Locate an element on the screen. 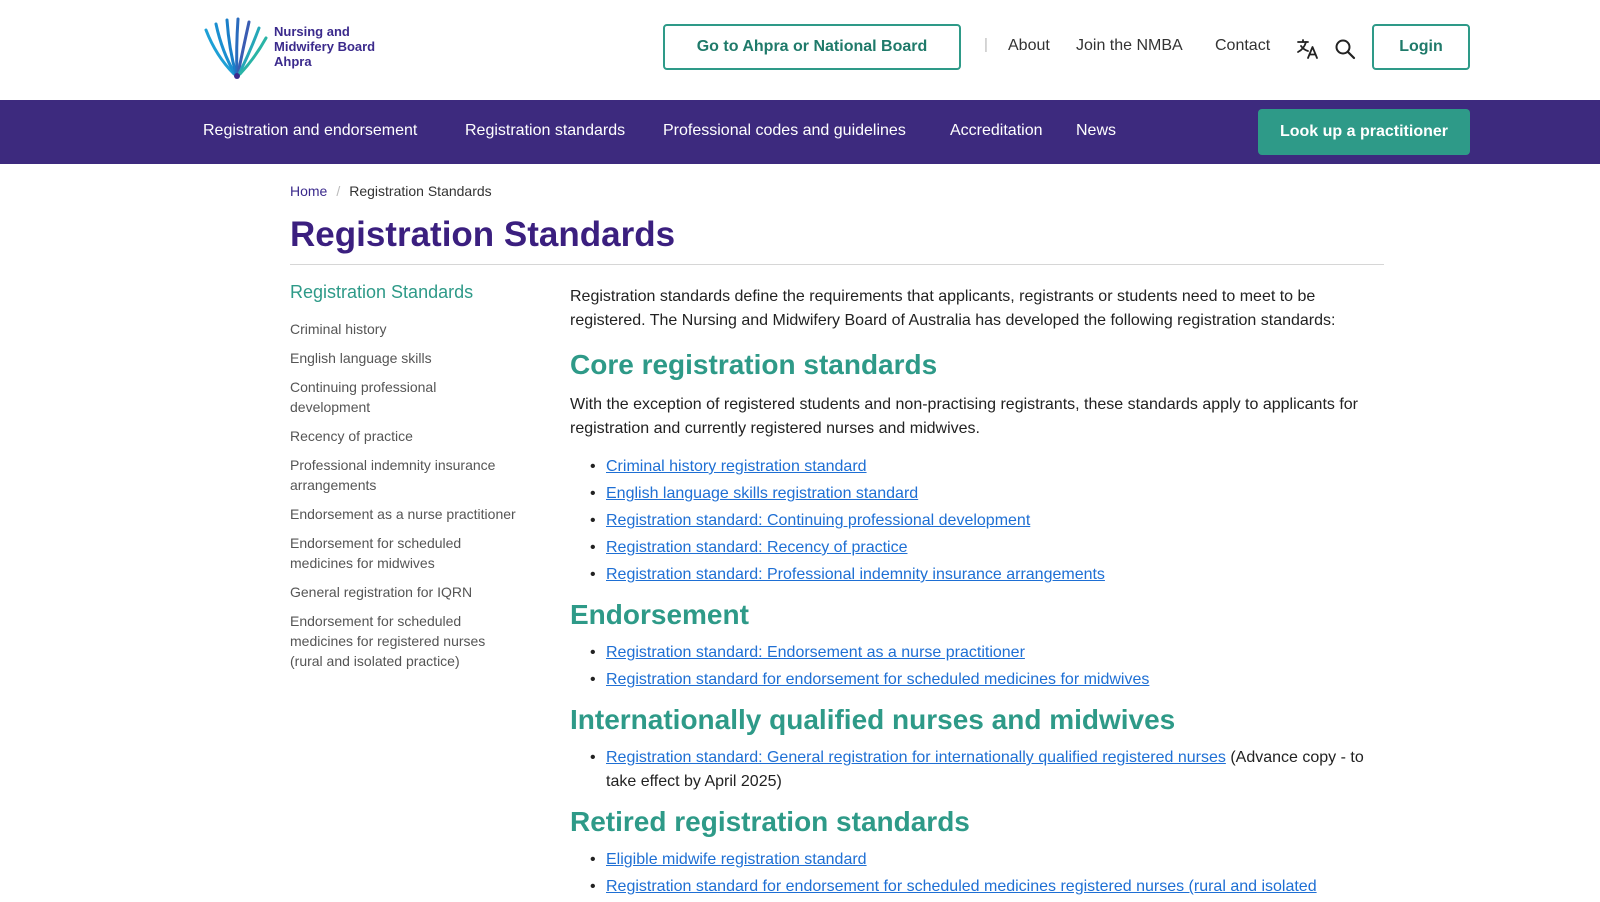  logo-line-3: Ahpra is located at coordinates (293, 61).